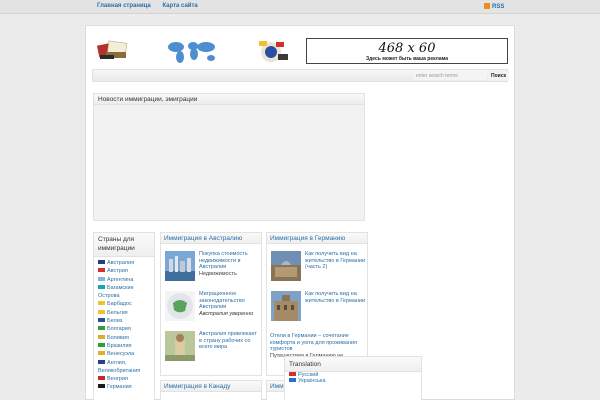 The width and height of the screenshot is (600, 400). Describe the element at coordinates (312, 381) in the screenshot. I see `language-label: Українська` at that location.